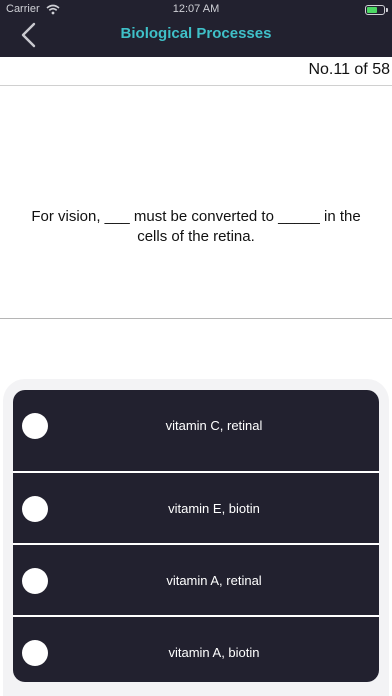 The width and height of the screenshot is (392, 696). Describe the element at coordinates (196, 318) in the screenshot. I see `question-divider` at that location.